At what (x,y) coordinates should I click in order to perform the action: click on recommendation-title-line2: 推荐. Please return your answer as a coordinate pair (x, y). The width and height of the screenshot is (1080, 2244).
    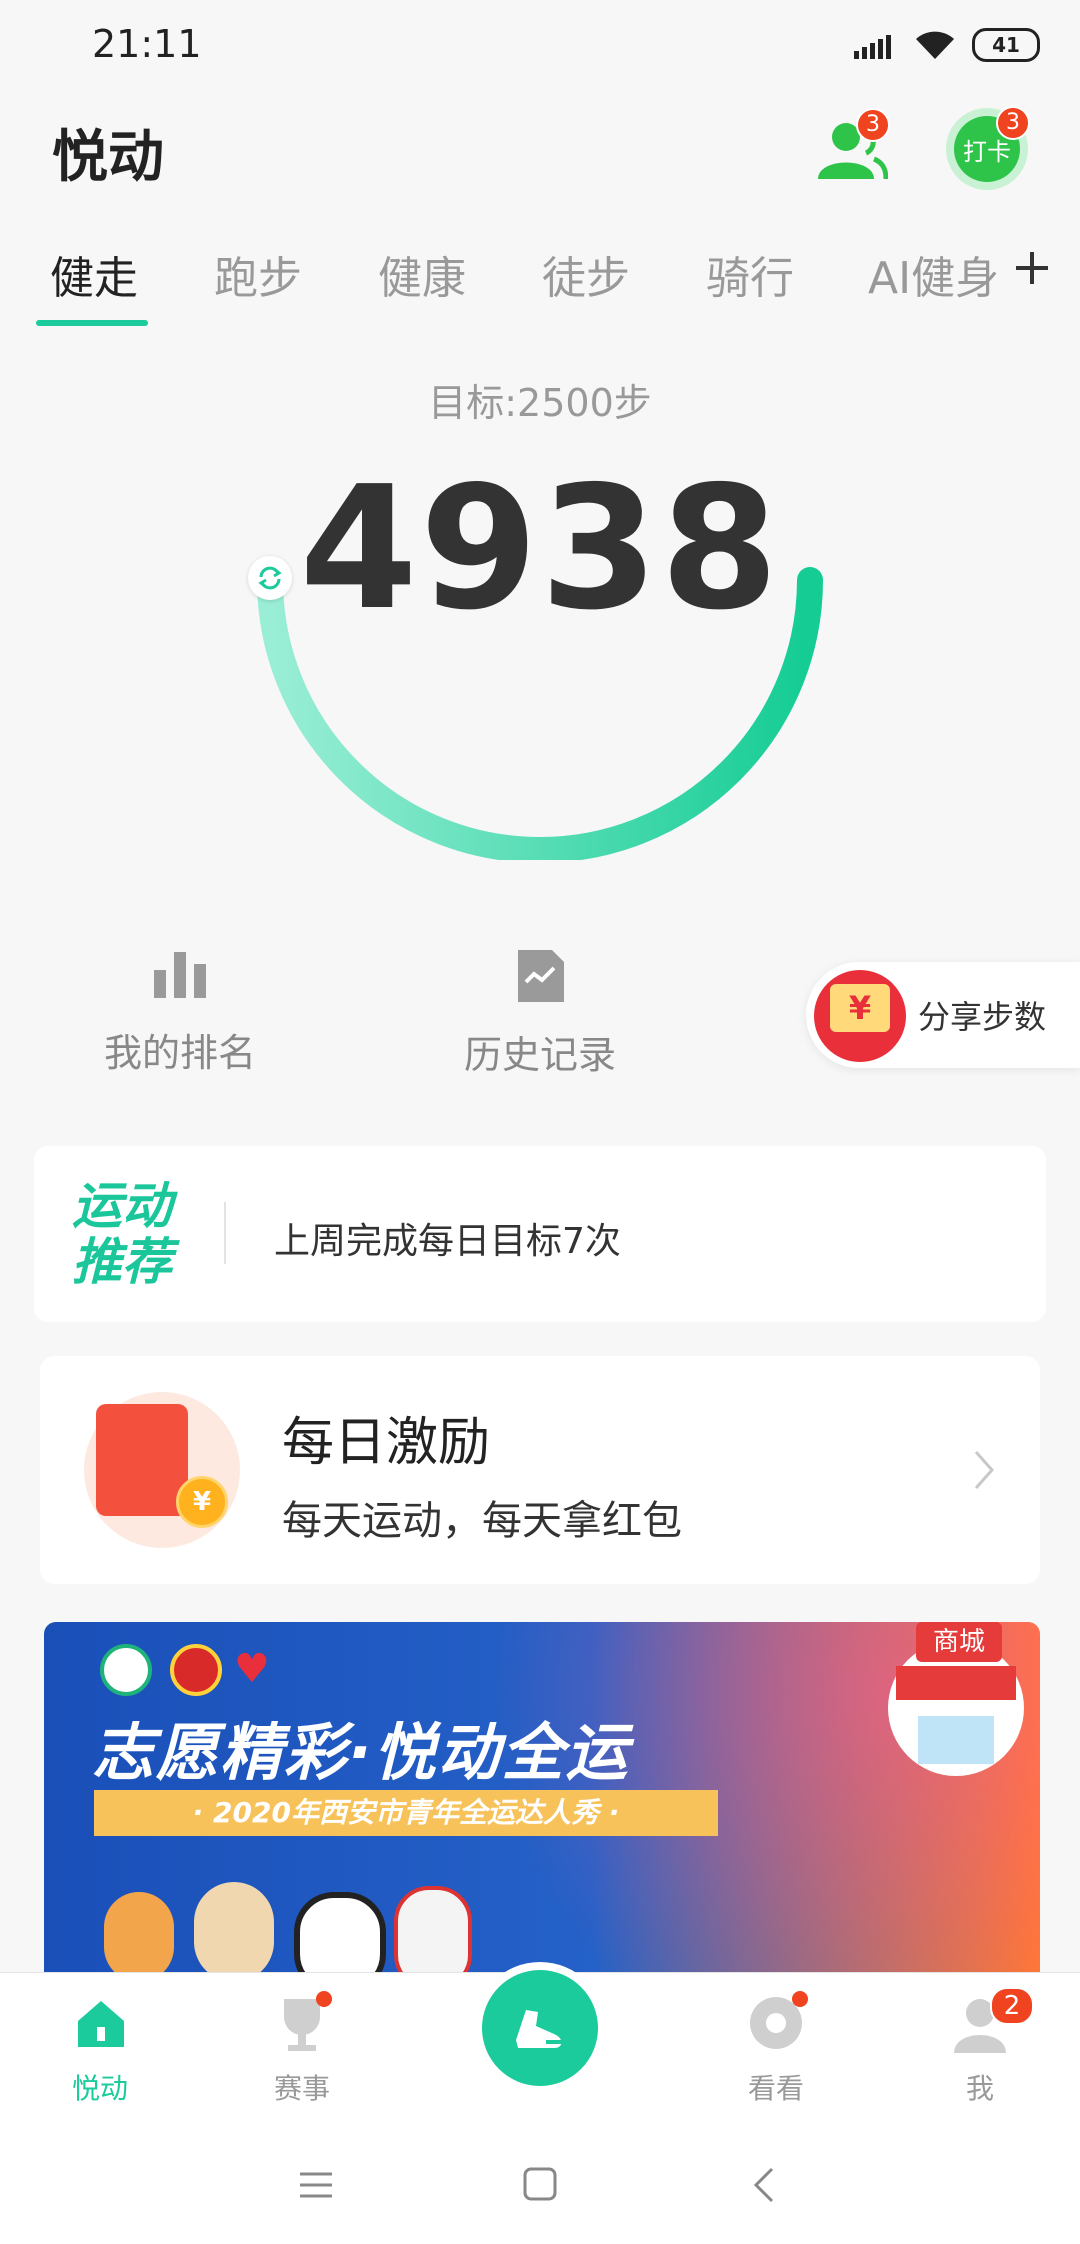
    Looking at the image, I should click on (122, 1262).